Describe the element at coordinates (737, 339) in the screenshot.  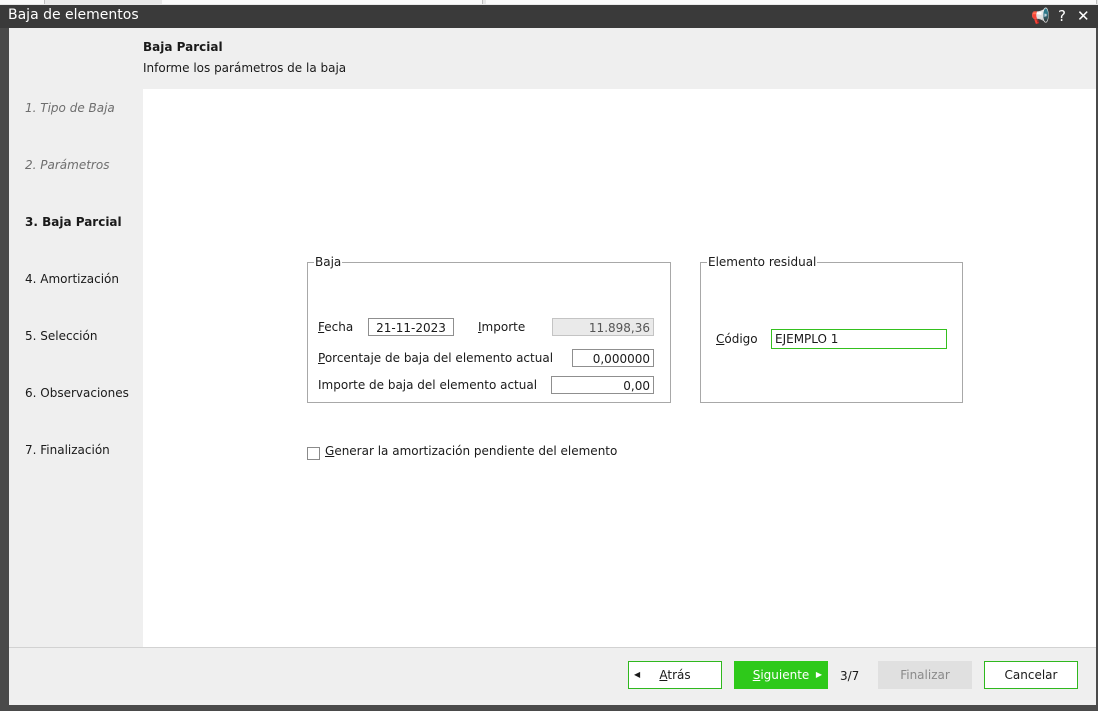
I see `codigo-label: Código` at that location.